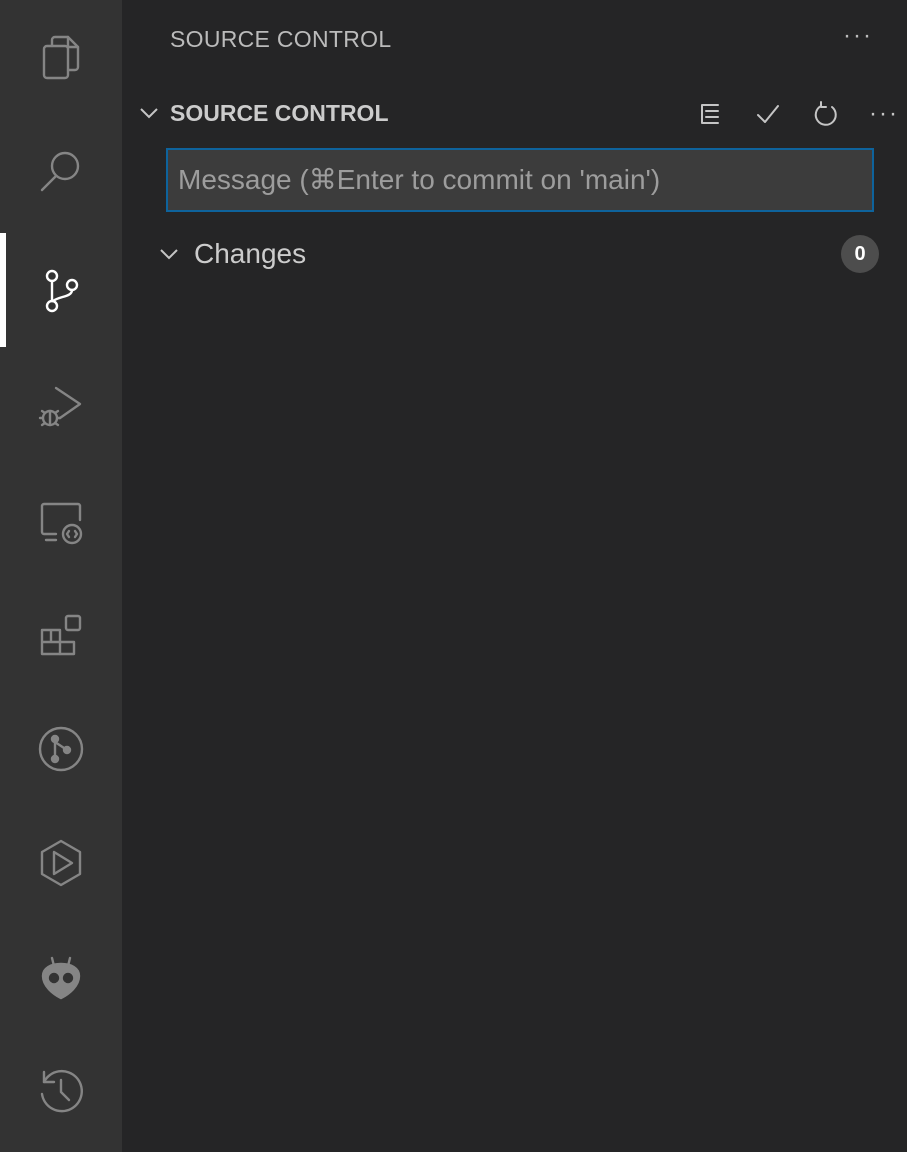  I want to click on activity-extensions, so click(61, 635).